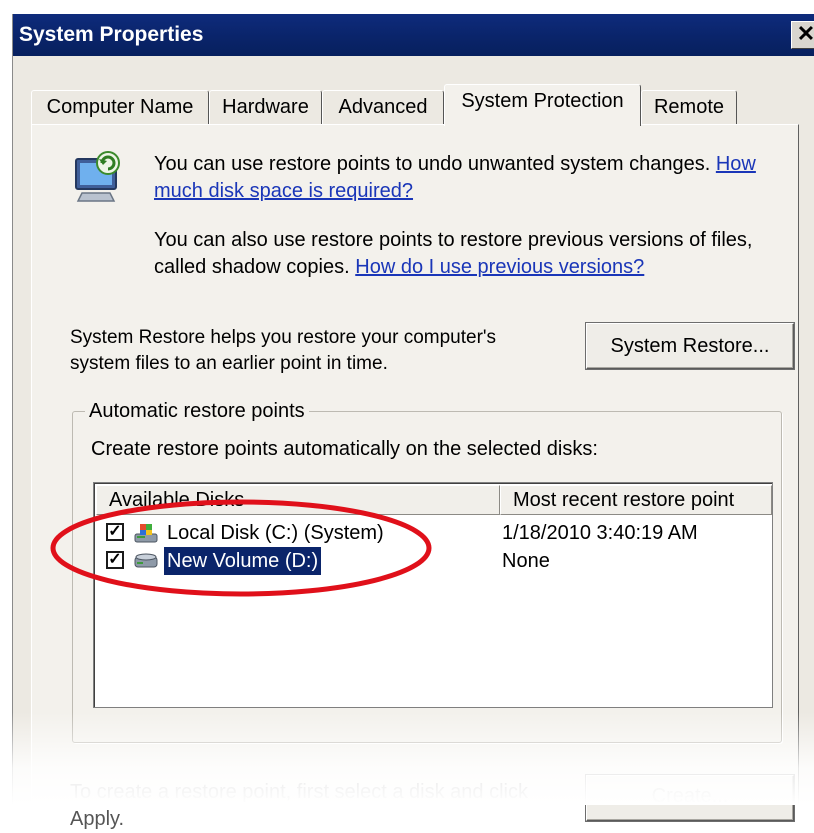 This screenshot has height=833, width=814. What do you see at coordinates (275, 533) in the screenshot?
I see `disk-name-c: Local Disk (C:) (System)` at bounding box center [275, 533].